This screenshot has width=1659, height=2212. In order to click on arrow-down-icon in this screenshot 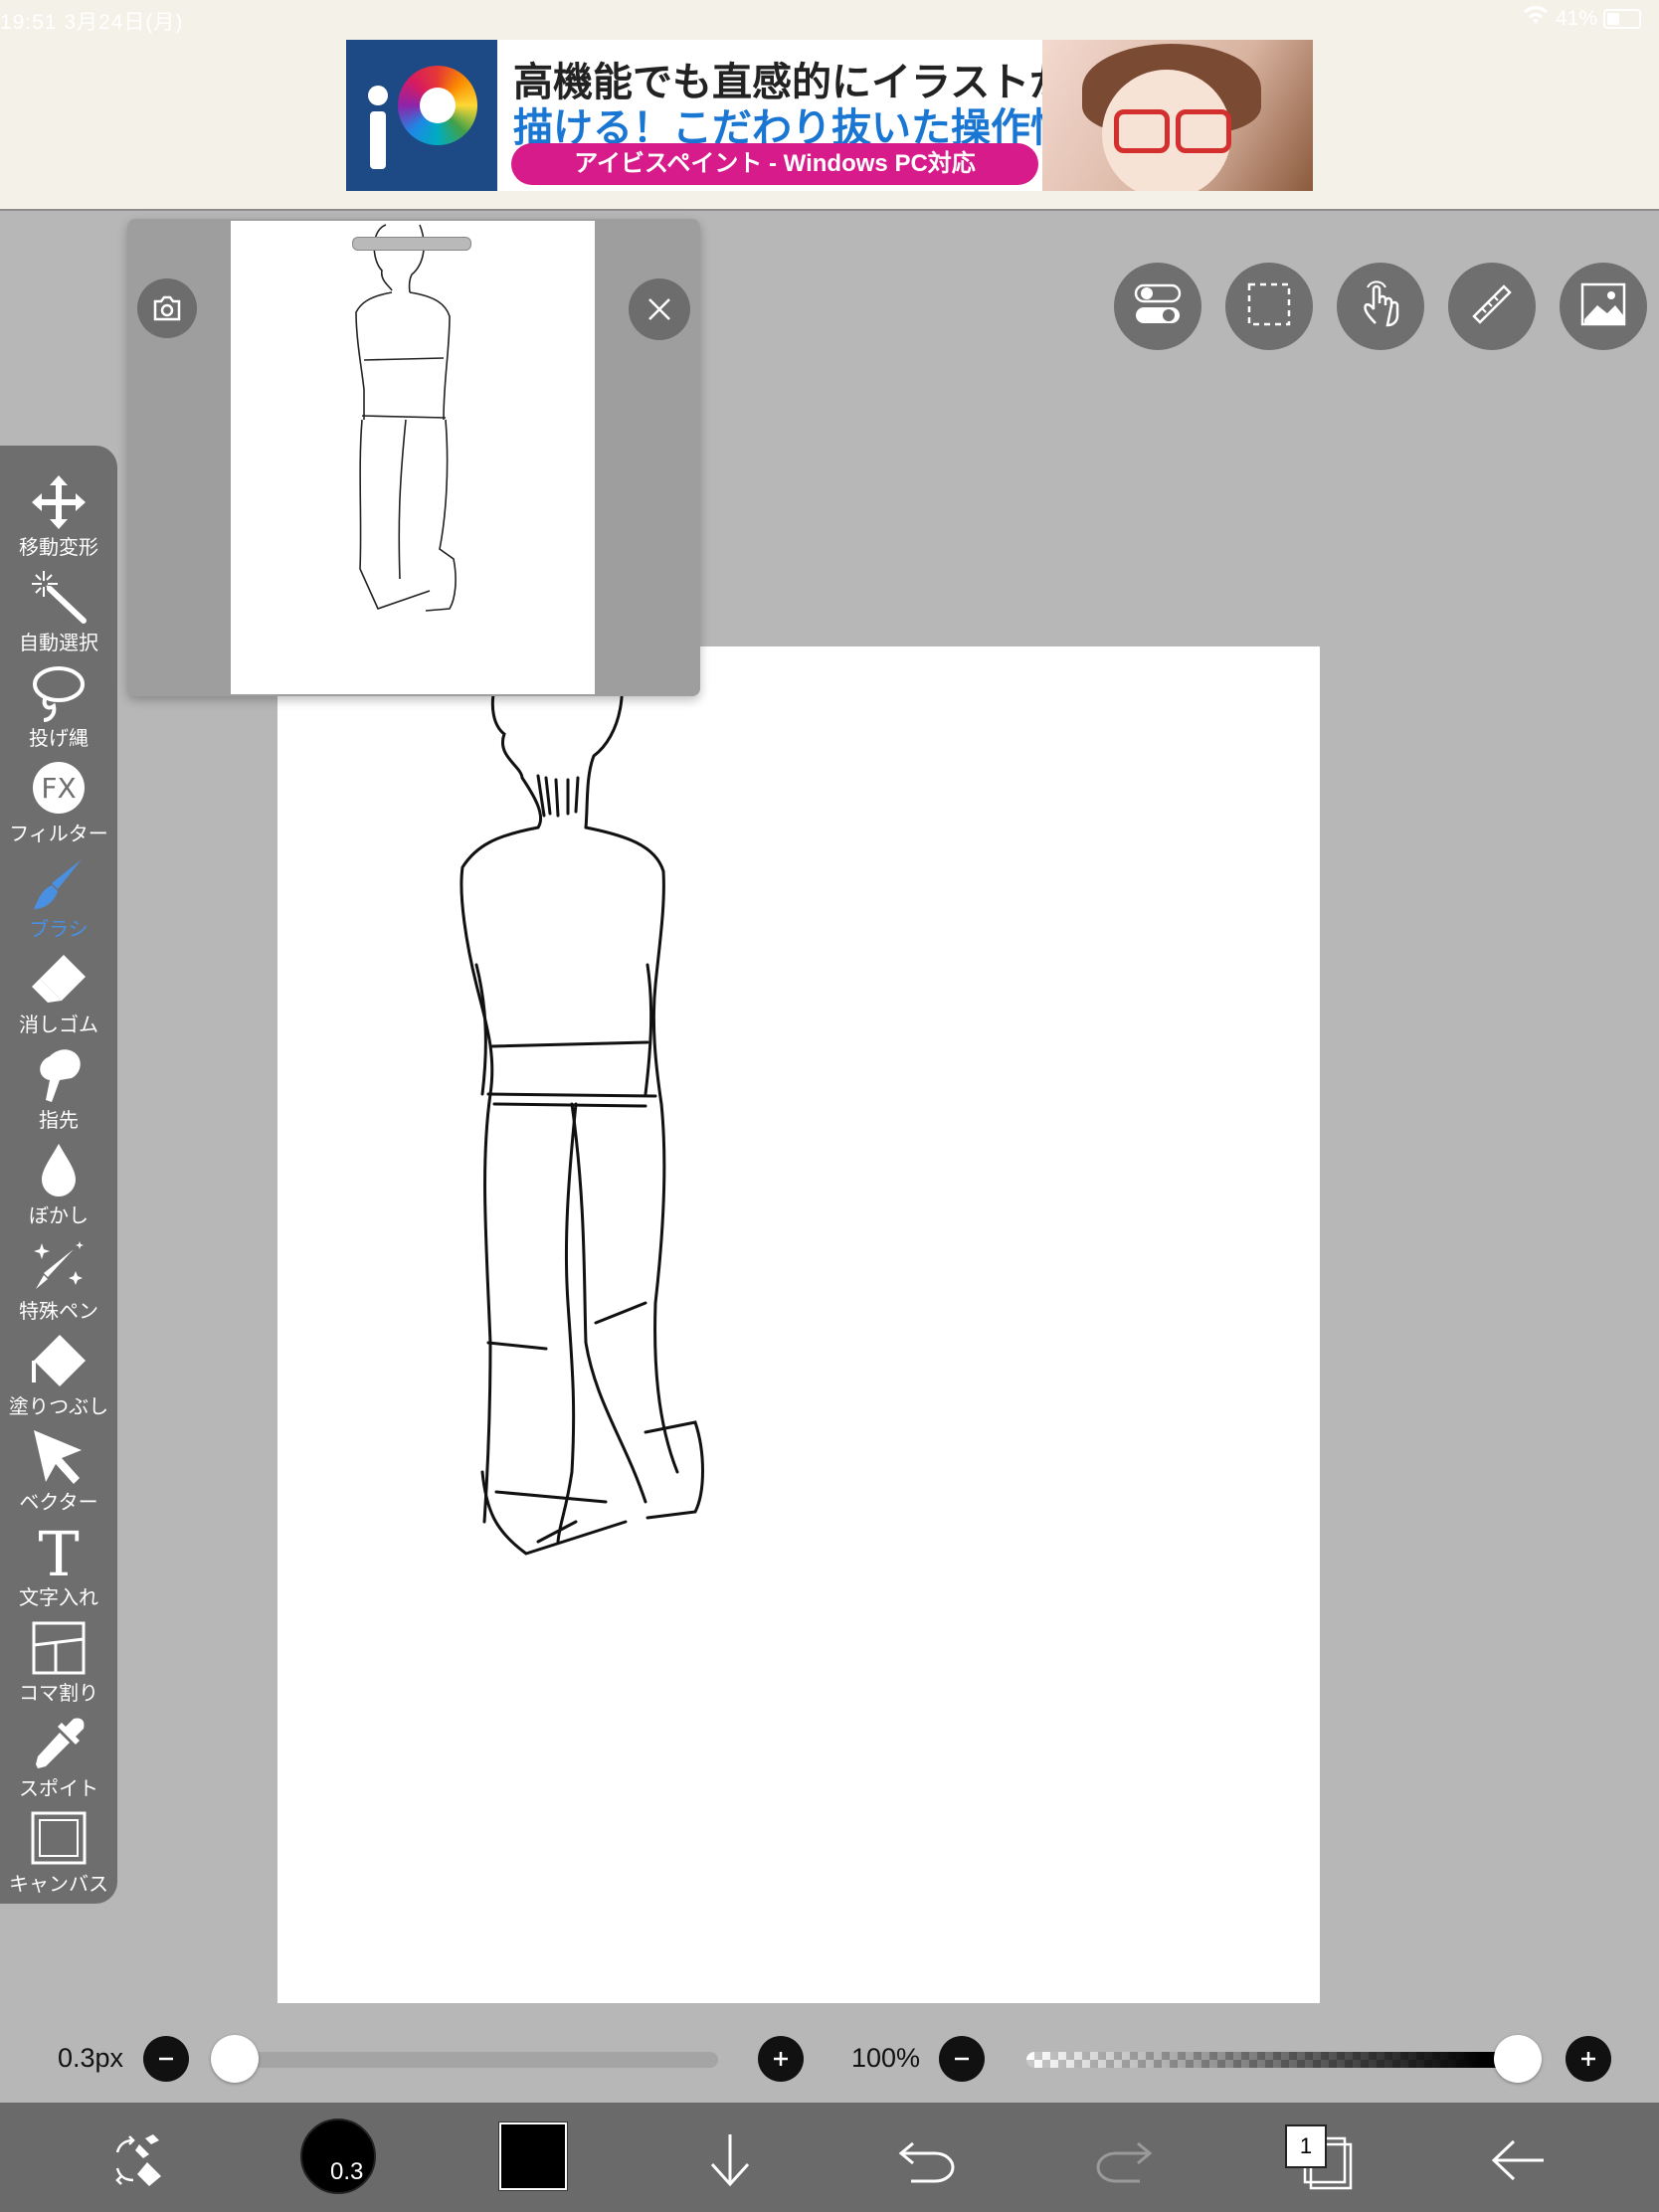, I will do `click(730, 2160)`.